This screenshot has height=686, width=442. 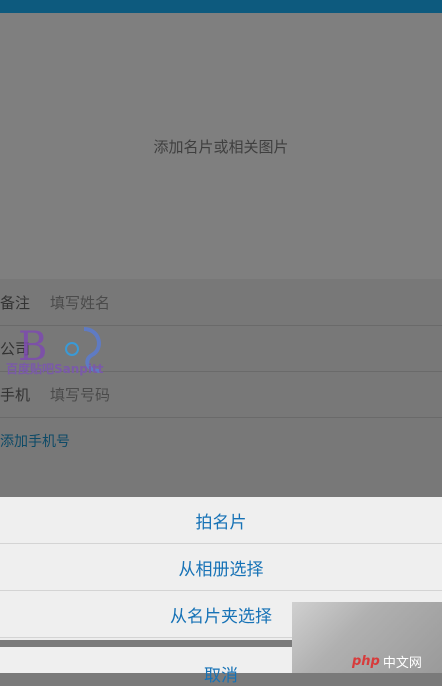 I want to click on add-card-photo-label: 添加名片或相关图片, so click(x=221, y=146).